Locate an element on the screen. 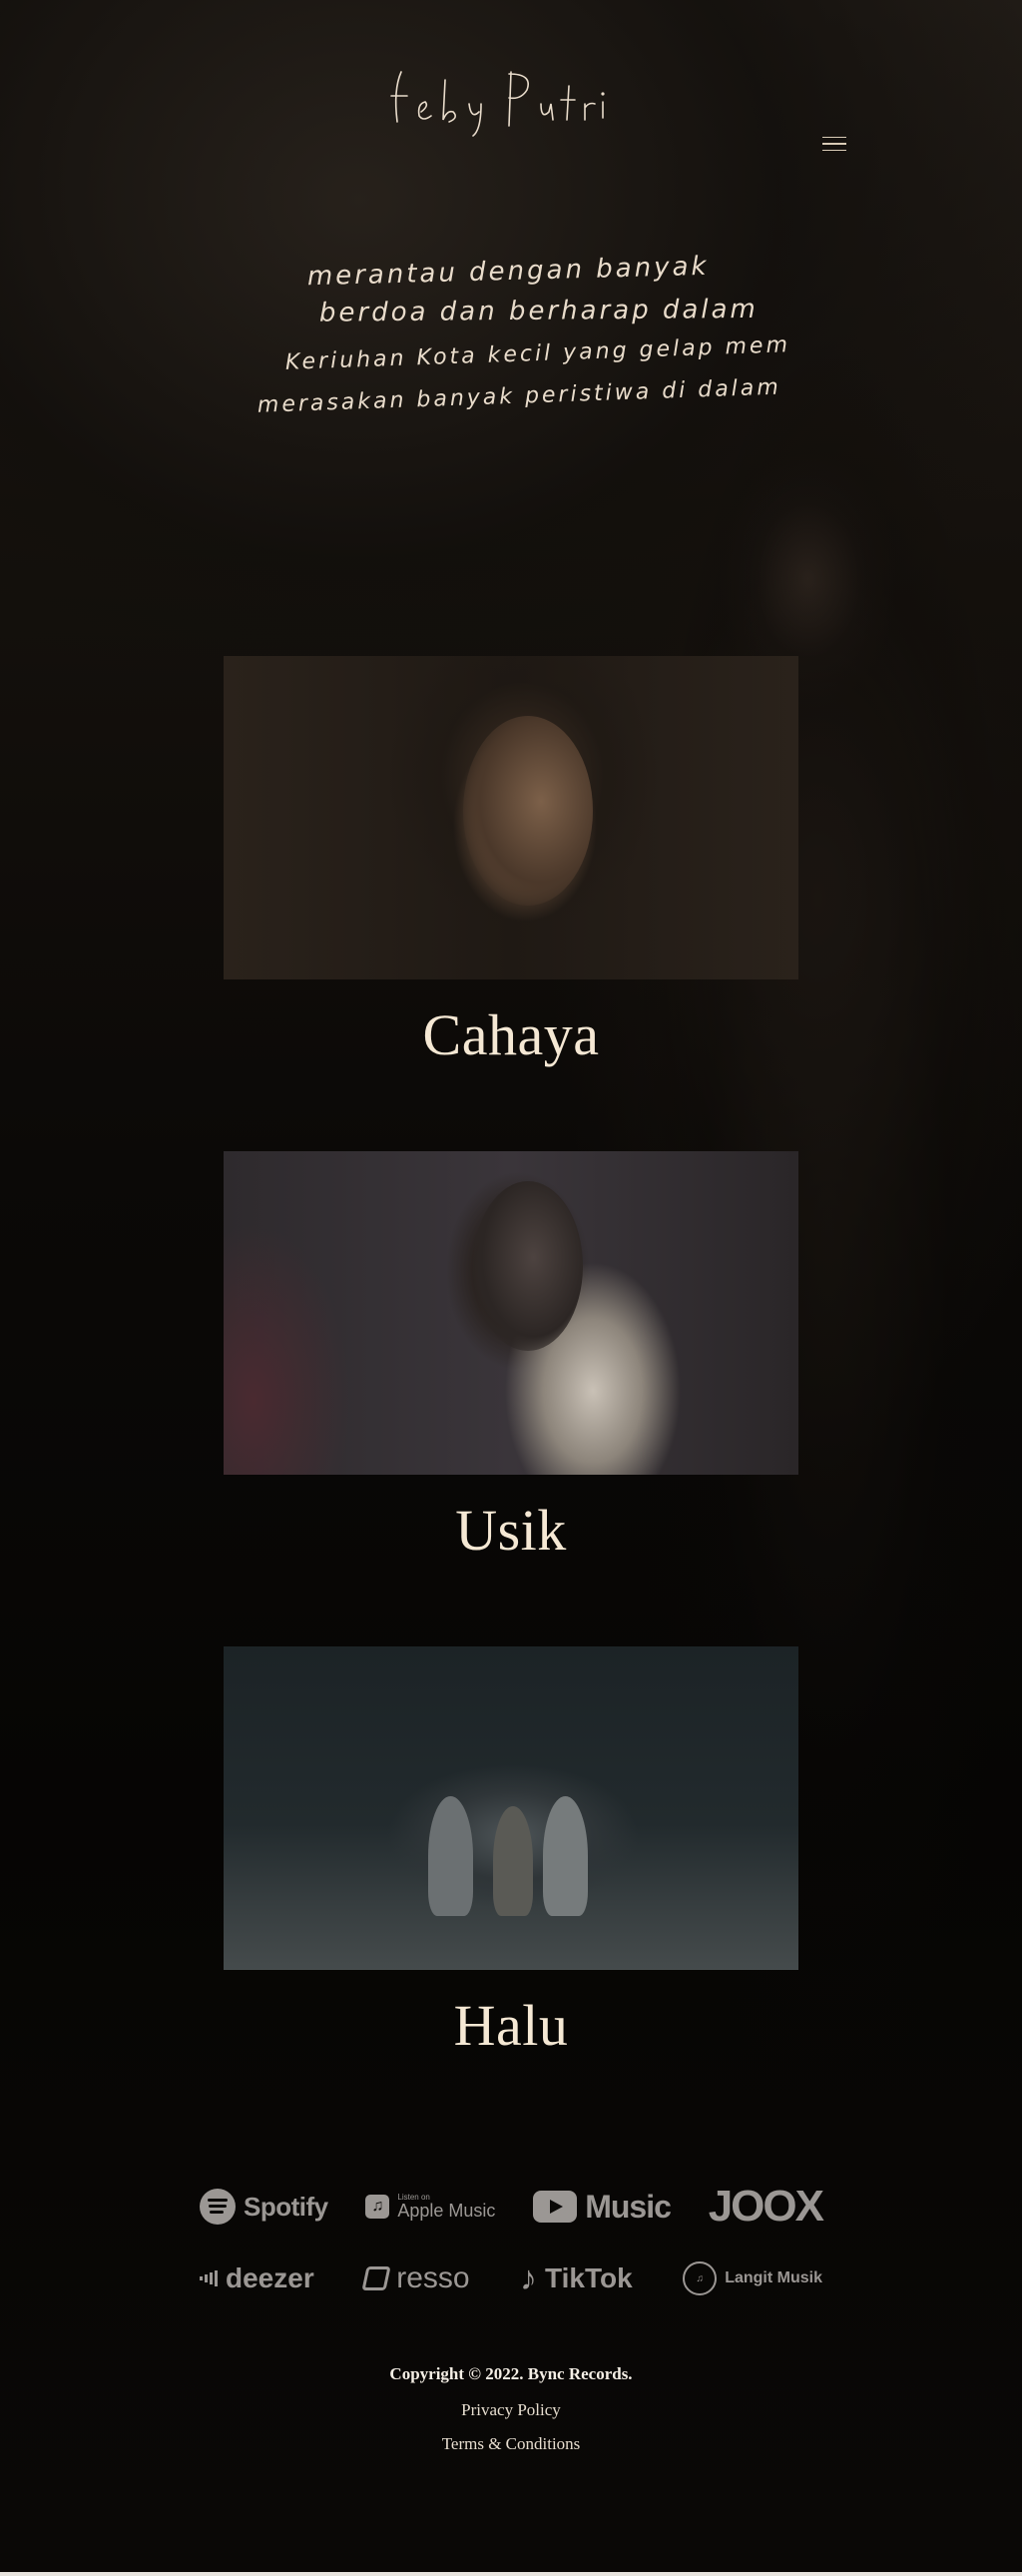 The width and height of the screenshot is (1022, 2576). apple-music-icon: ♫ is located at coordinates (377, 2207).